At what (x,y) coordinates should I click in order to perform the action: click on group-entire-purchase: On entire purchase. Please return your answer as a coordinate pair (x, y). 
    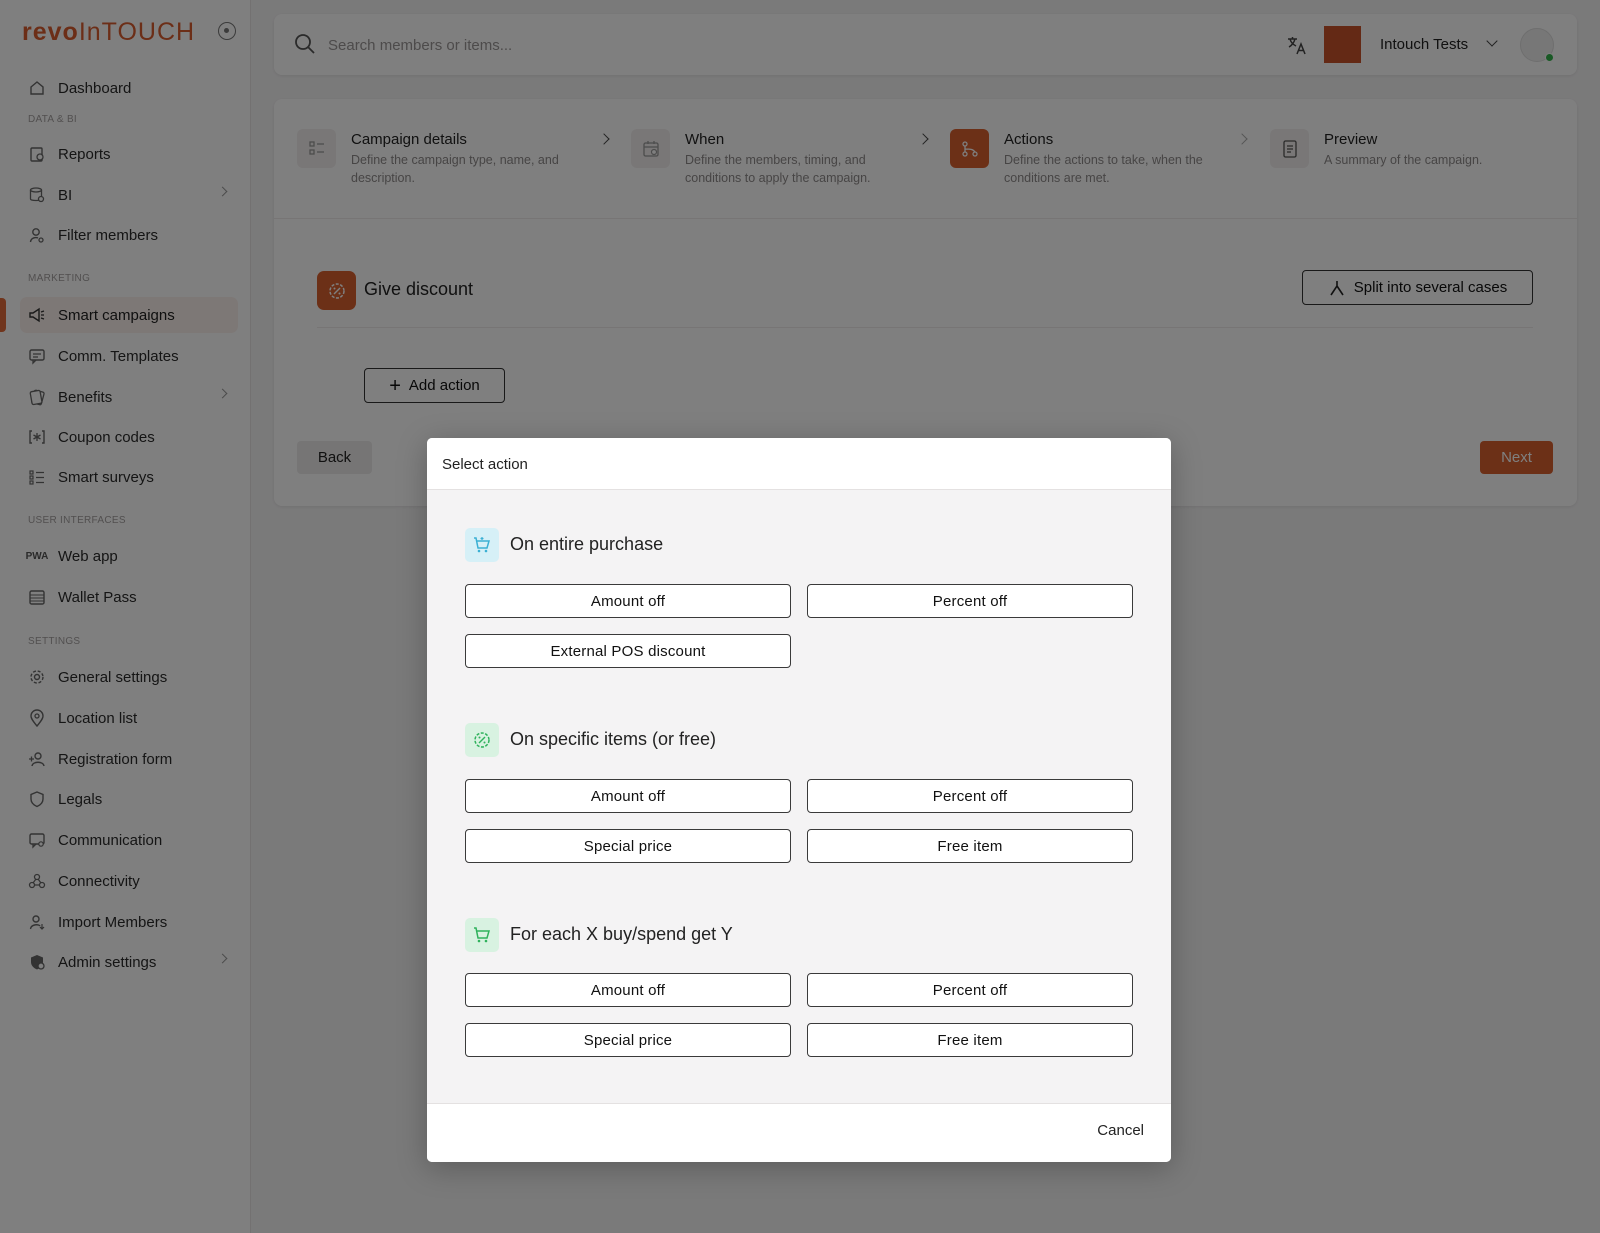
    Looking at the image, I should click on (564, 544).